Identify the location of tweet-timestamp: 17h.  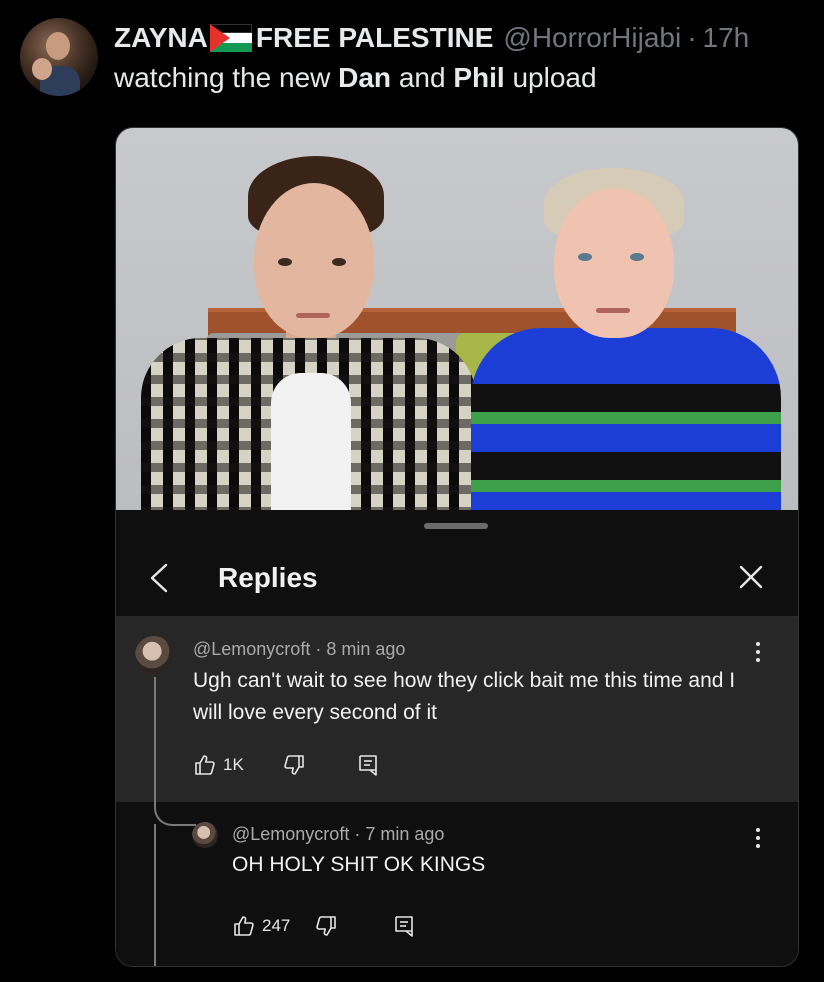
(726, 38).